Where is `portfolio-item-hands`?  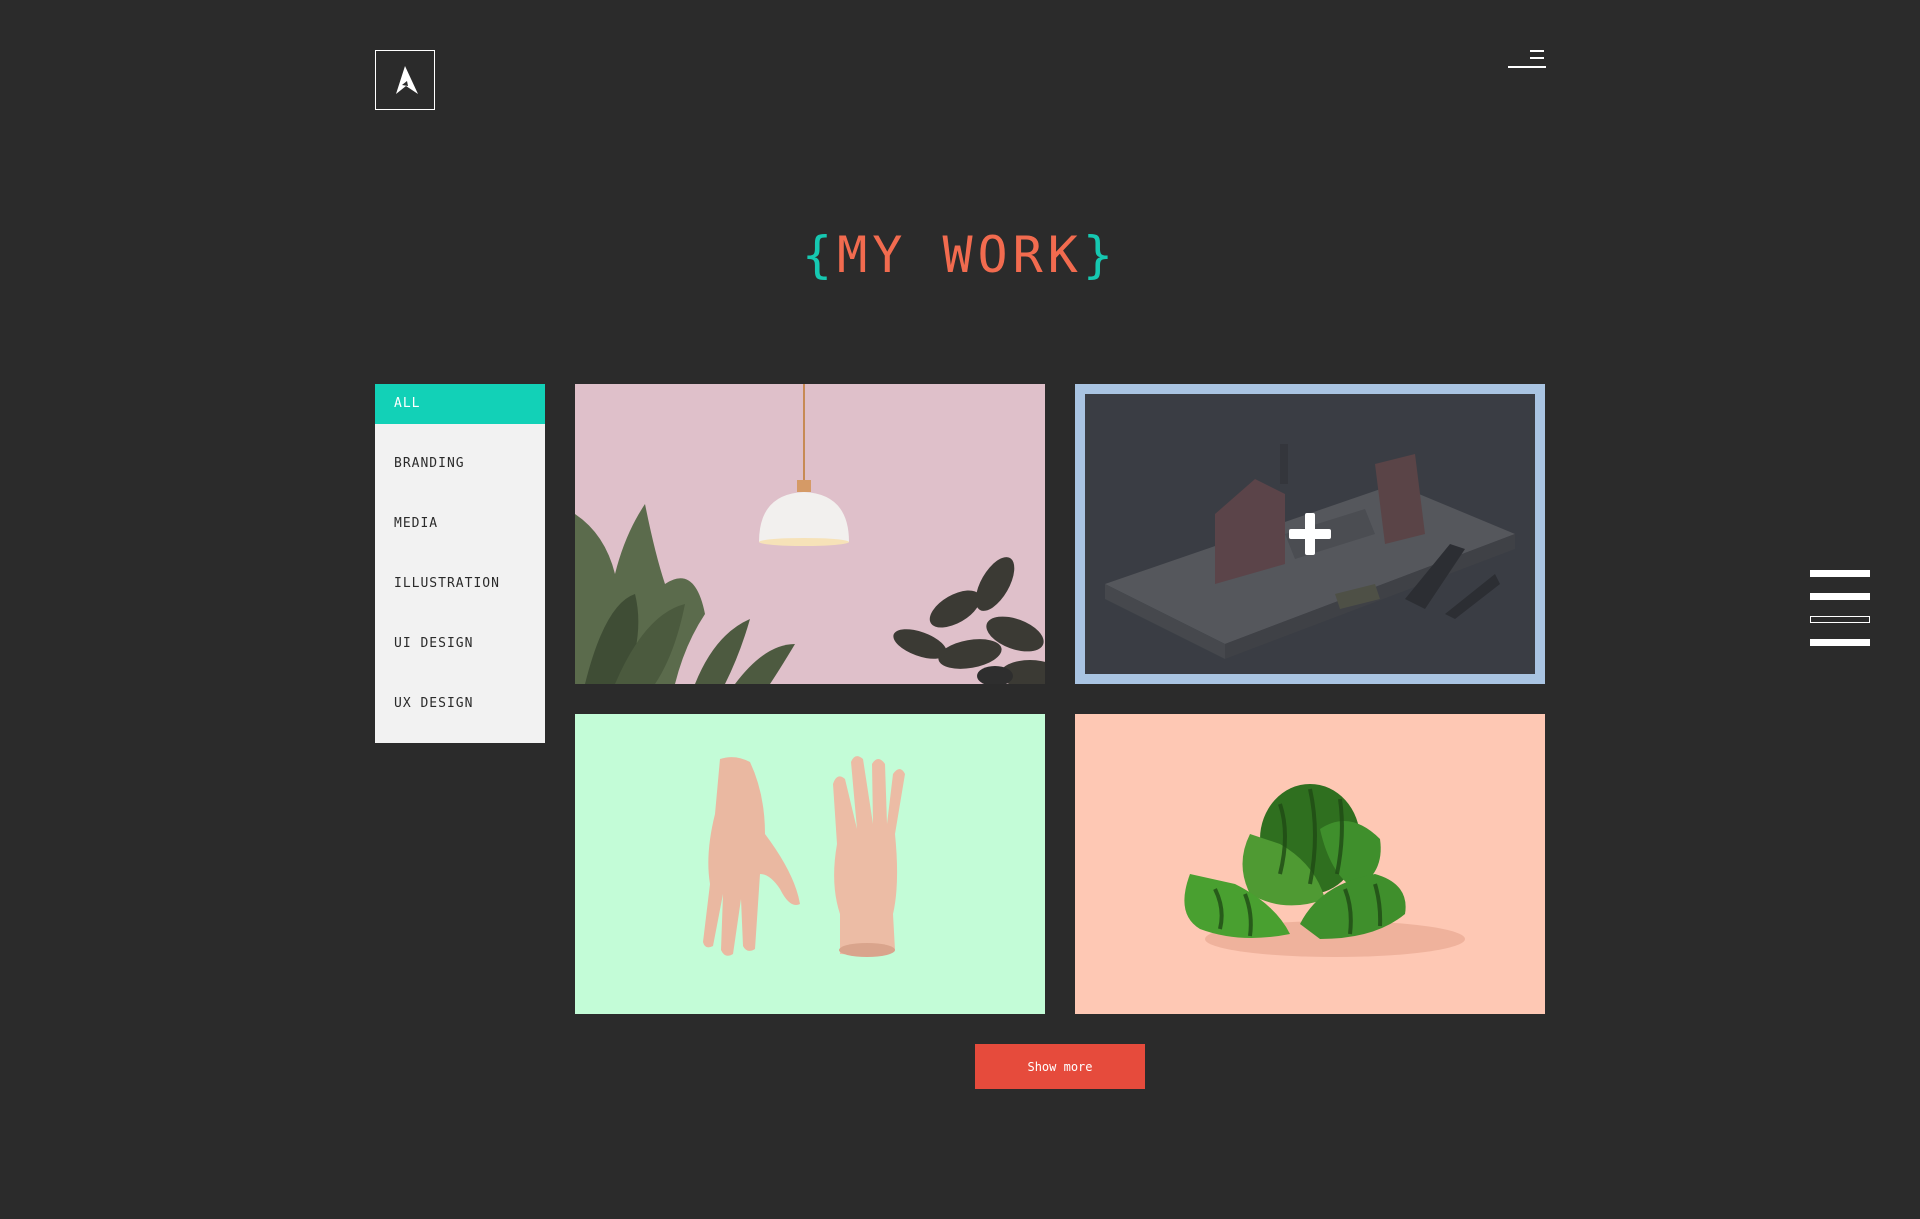
portfolio-item-hands is located at coordinates (810, 864).